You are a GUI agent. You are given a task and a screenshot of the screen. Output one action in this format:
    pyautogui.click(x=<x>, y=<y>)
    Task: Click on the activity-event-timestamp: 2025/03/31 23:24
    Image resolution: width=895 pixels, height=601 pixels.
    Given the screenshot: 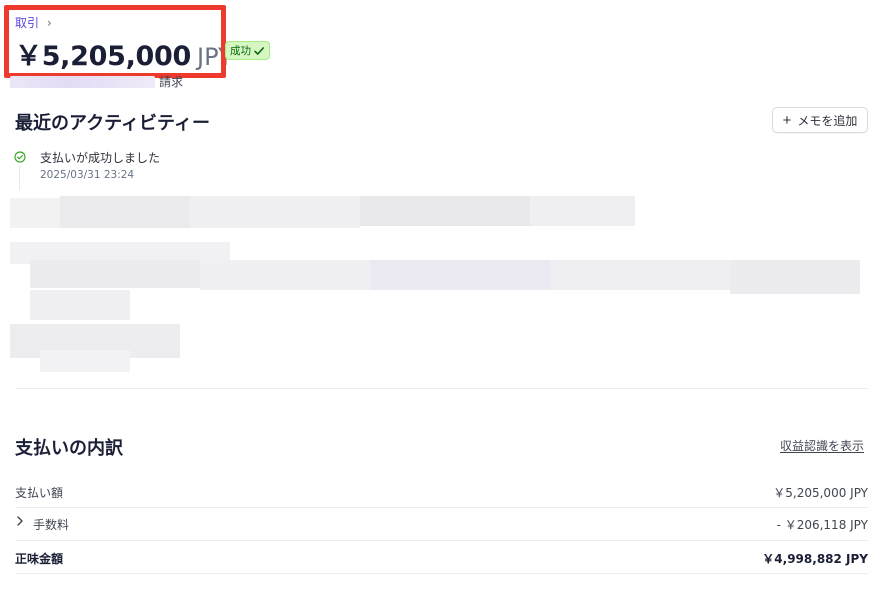 What is the action you would take?
    pyautogui.click(x=87, y=175)
    